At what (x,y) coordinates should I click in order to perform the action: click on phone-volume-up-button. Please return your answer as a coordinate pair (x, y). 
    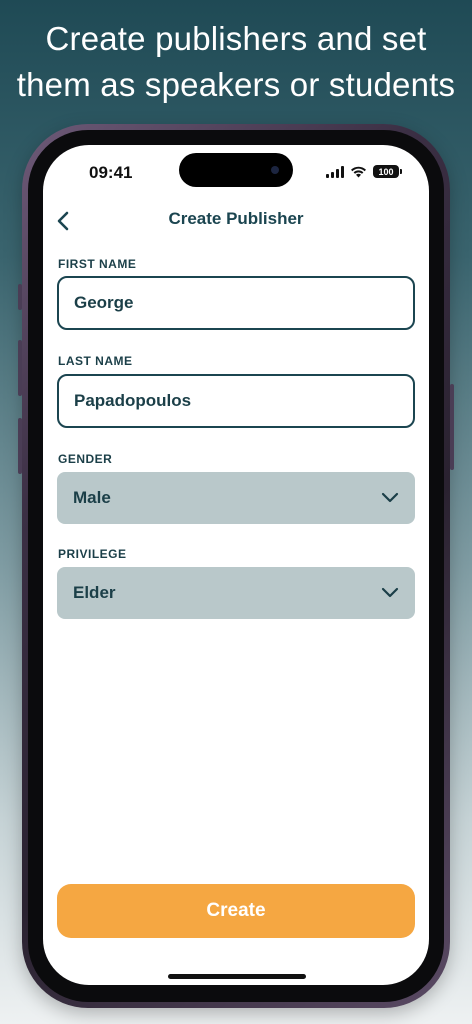
    Looking at the image, I should click on (20, 368).